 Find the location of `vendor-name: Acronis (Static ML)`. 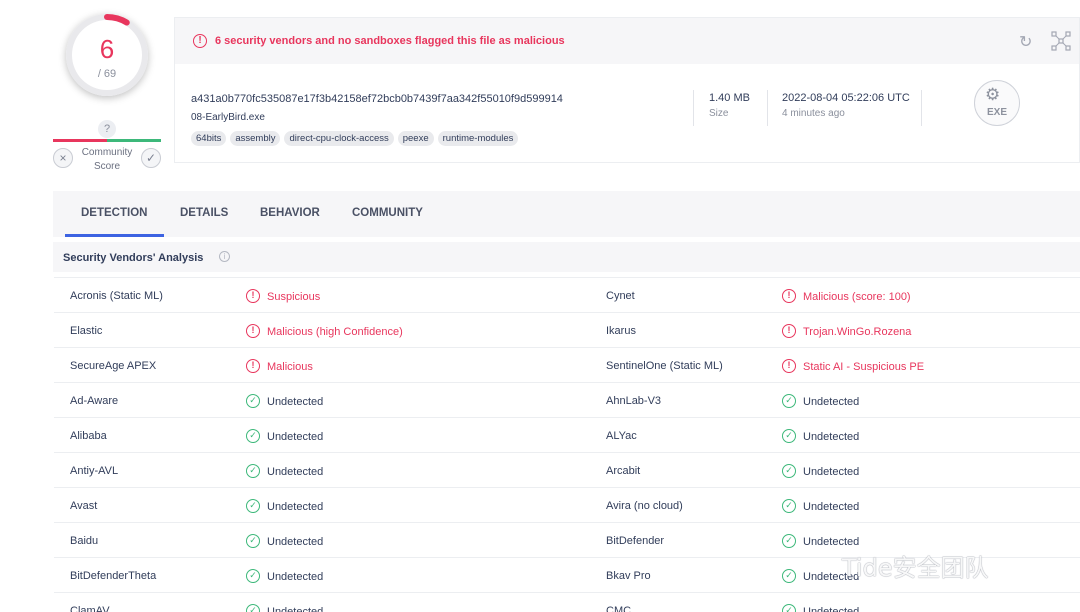

vendor-name: Acronis (Static ML) is located at coordinates (116, 296).